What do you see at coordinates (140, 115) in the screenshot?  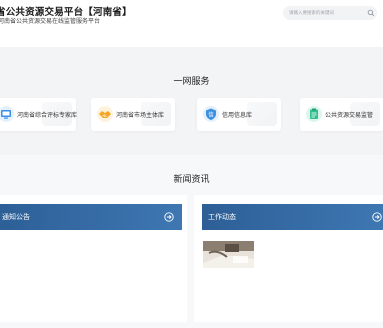 I see `service-label-market-entity: 河南省市场主体库` at bounding box center [140, 115].